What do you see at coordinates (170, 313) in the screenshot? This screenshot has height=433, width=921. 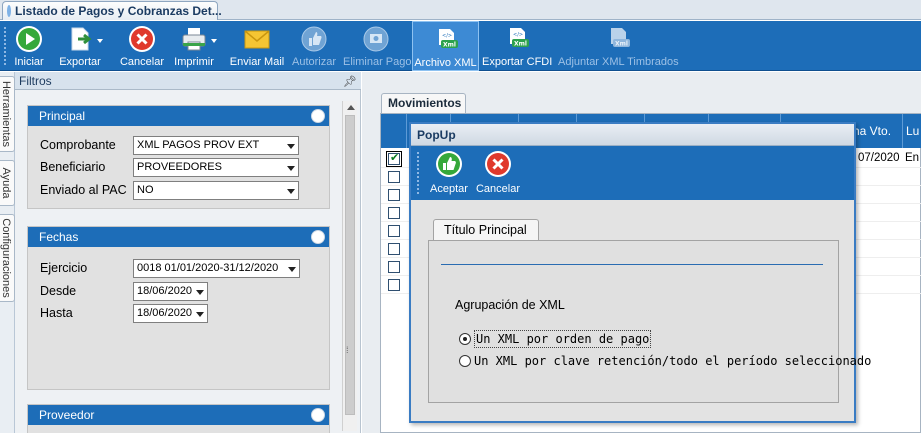 I see `hasta-date-input: 18/06/2020` at bounding box center [170, 313].